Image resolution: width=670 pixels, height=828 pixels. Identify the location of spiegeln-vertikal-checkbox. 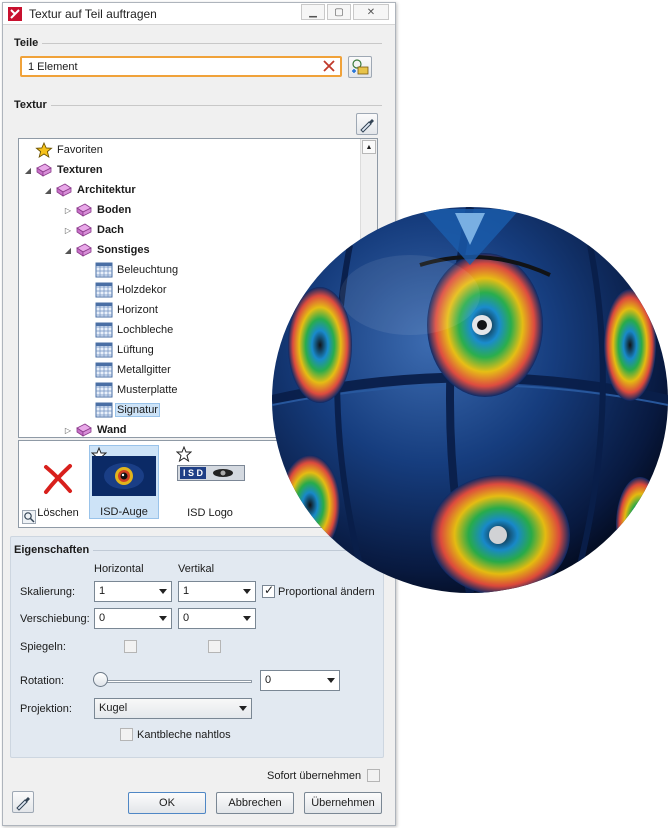
(214, 646).